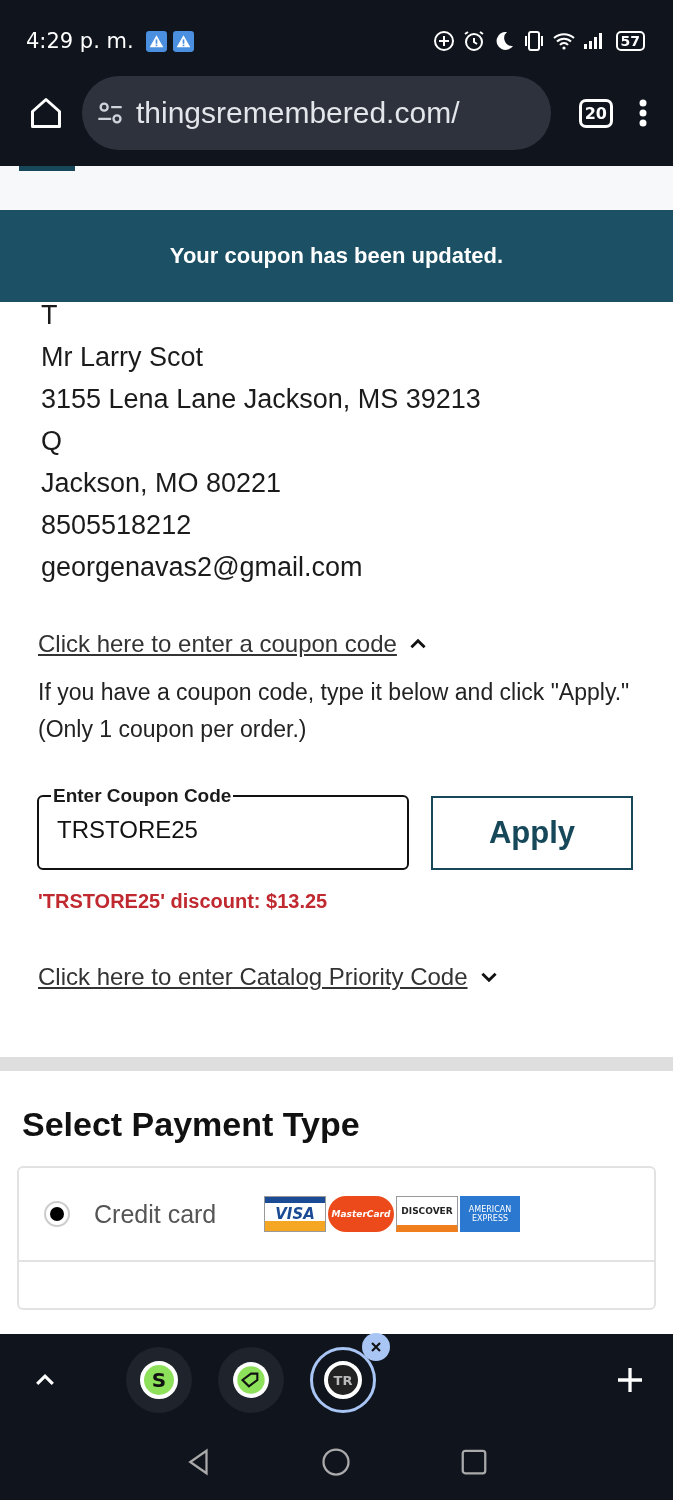 This screenshot has width=673, height=1500. Describe the element at coordinates (217, 644) in the screenshot. I see `coupon-link: Click here to enter a coupon code` at that location.